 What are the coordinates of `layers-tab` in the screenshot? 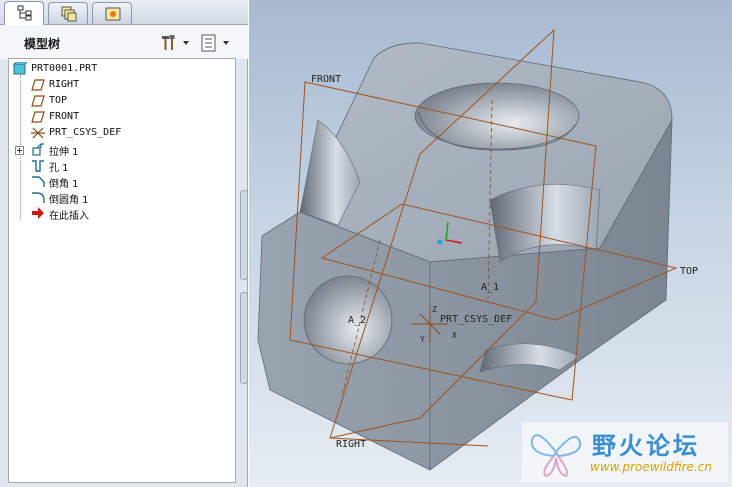 It's located at (68, 13).